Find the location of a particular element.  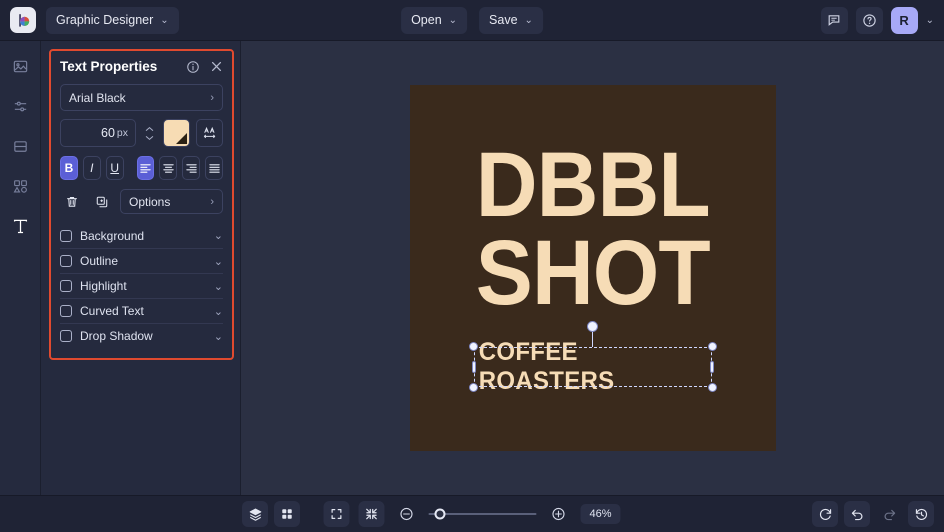

accordion-label: Highlight is located at coordinates (103, 286).